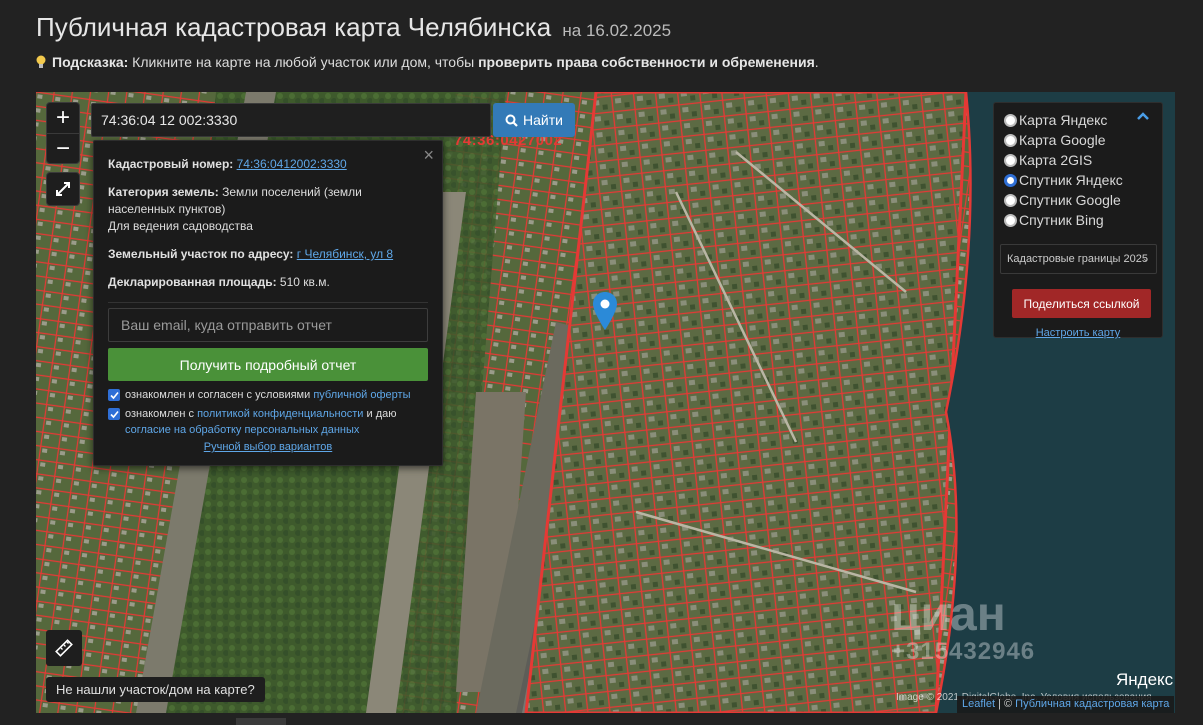  What do you see at coordinates (304, 282) in the screenshot?
I see `area-value: 510 кв.м.` at bounding box center [304, 282].